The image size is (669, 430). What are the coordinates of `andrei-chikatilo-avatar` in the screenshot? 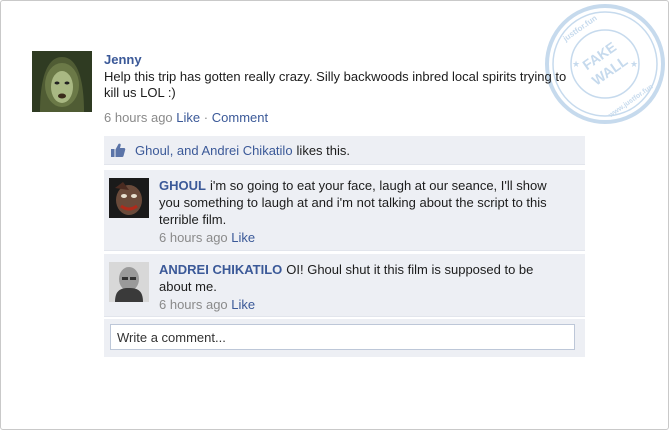 It's located at (129, 282).